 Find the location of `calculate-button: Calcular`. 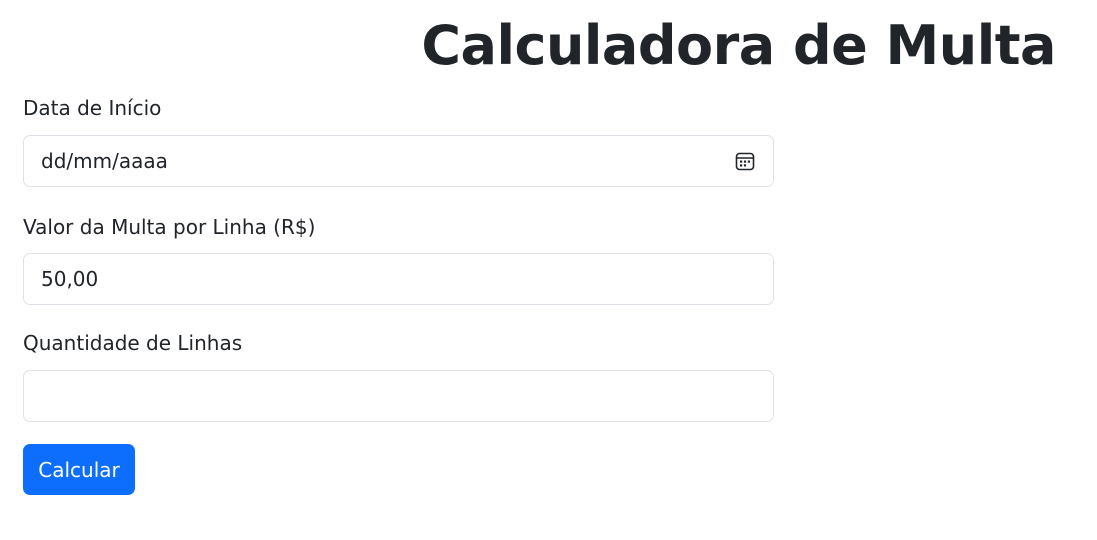

calculate-button: Calcular is located at coordinates (79, 469).